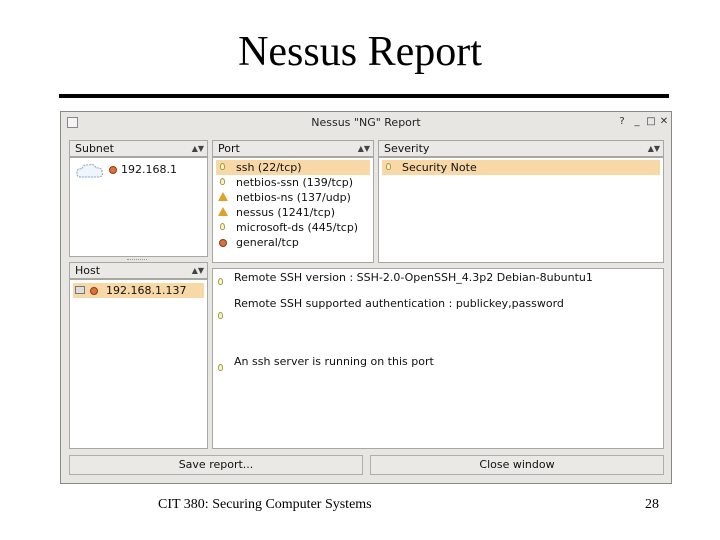 The width and height of the screenshot is (720, 540). Describe the element at coordinates (265, 504) in the screenshot. I see `footer-course: CIT 380: Securing Computer Systems` at that location.